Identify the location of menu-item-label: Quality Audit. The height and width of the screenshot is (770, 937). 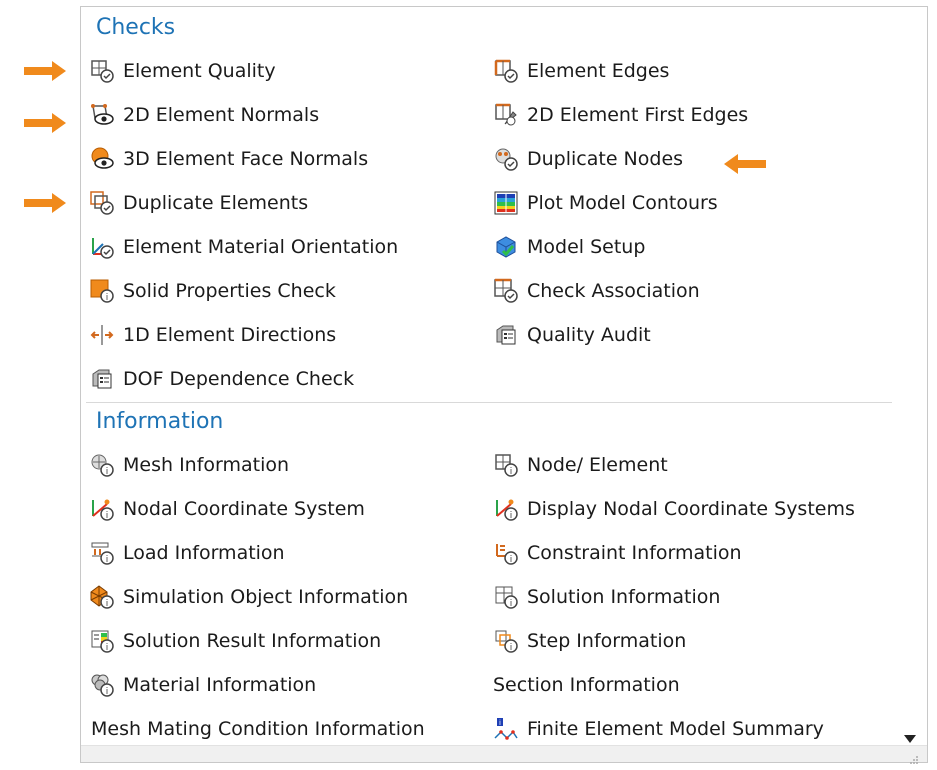
(589, 335).